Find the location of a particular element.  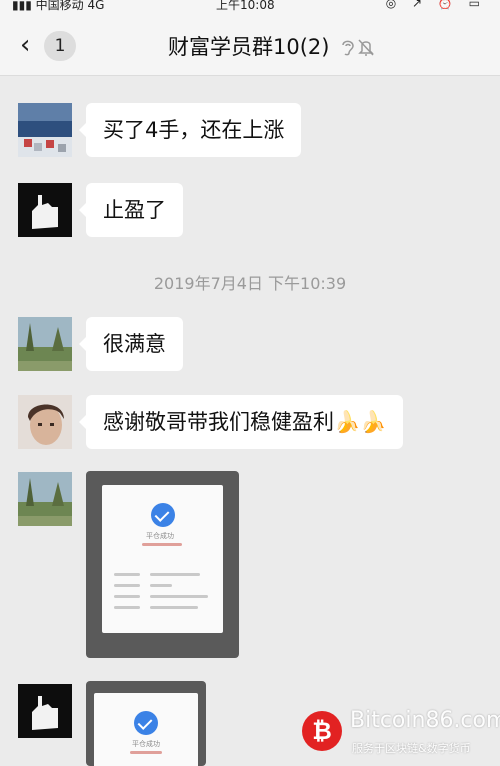

message-text: 很满意 is located at coordinates (134, 344).